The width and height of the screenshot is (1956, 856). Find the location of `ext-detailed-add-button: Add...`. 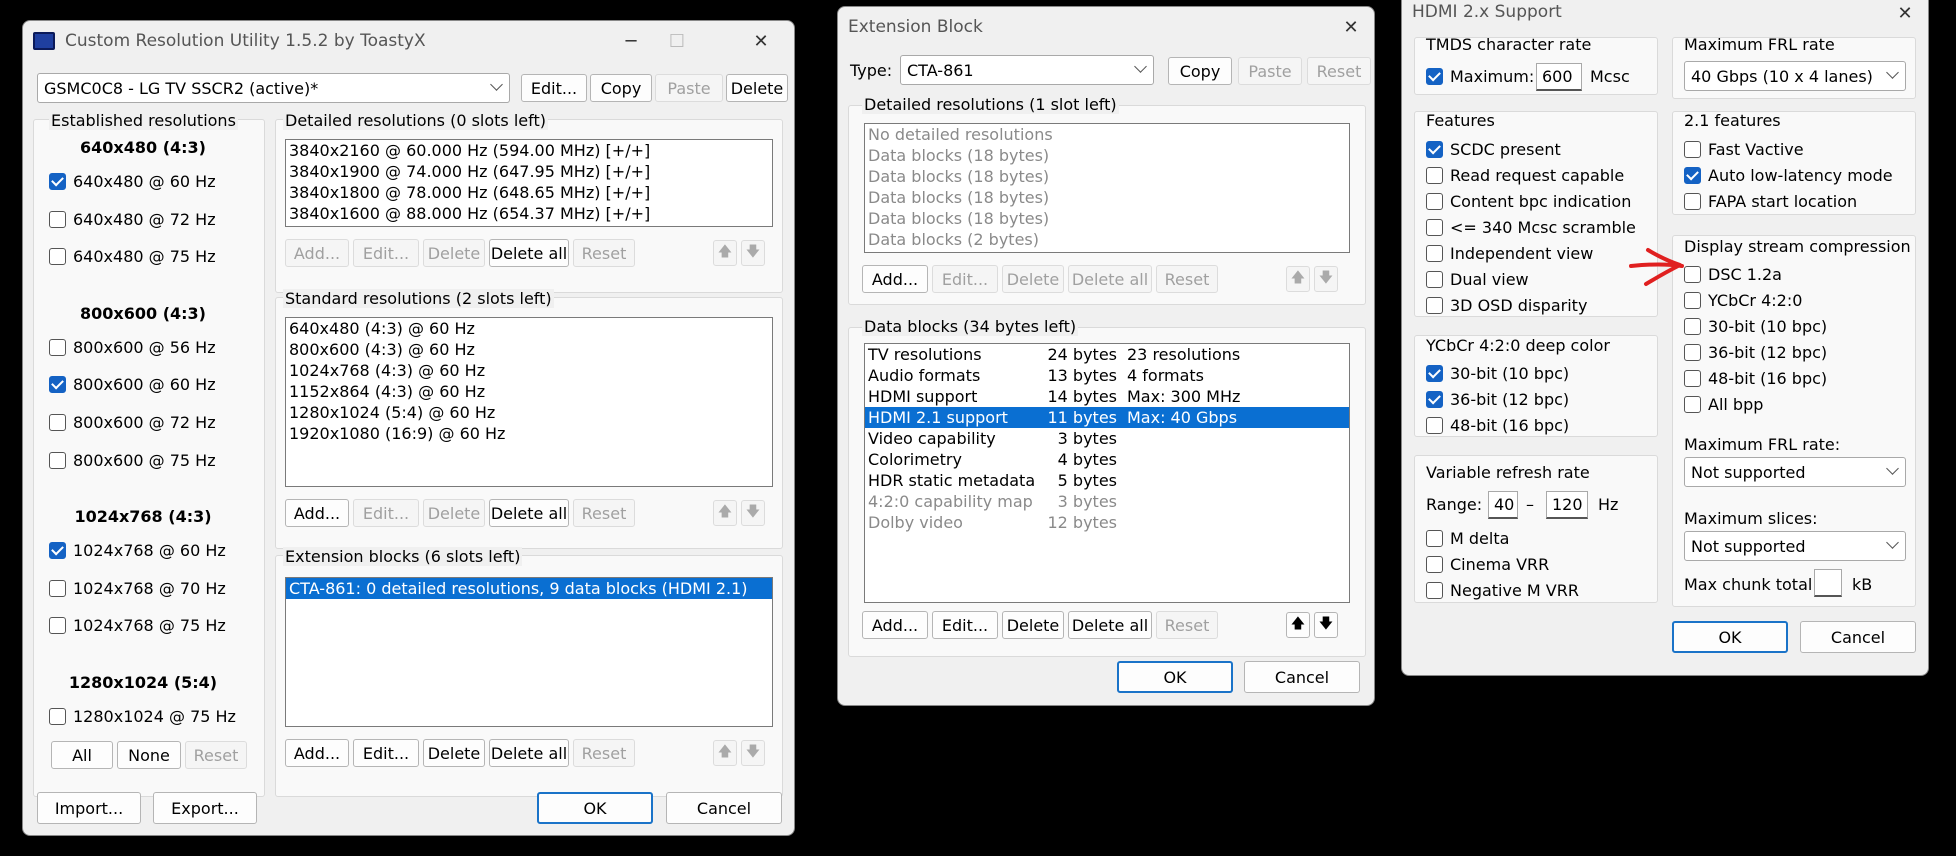

ext-detailed-add-button: Add... is located at coordinates (895, 279).